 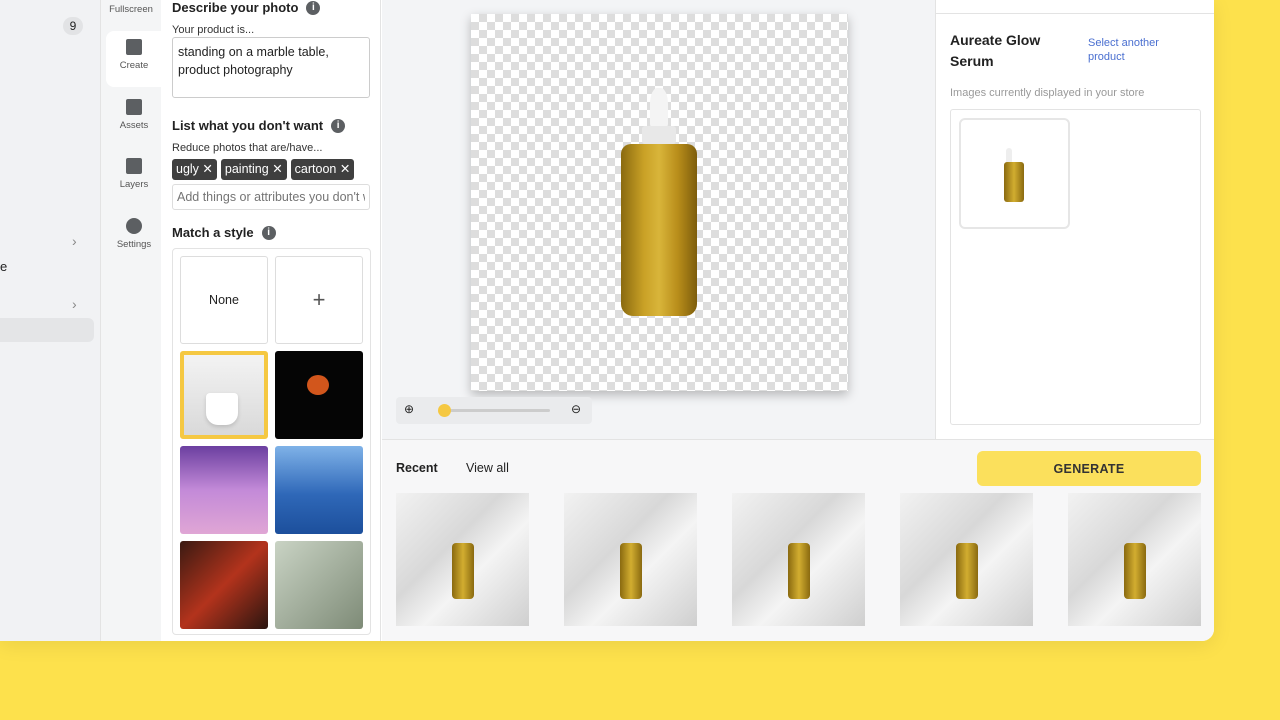 What do you see at coordinates (487, 468) in the screenshot?
I see `view-all-link: View all` at bounding box center [487, 468].